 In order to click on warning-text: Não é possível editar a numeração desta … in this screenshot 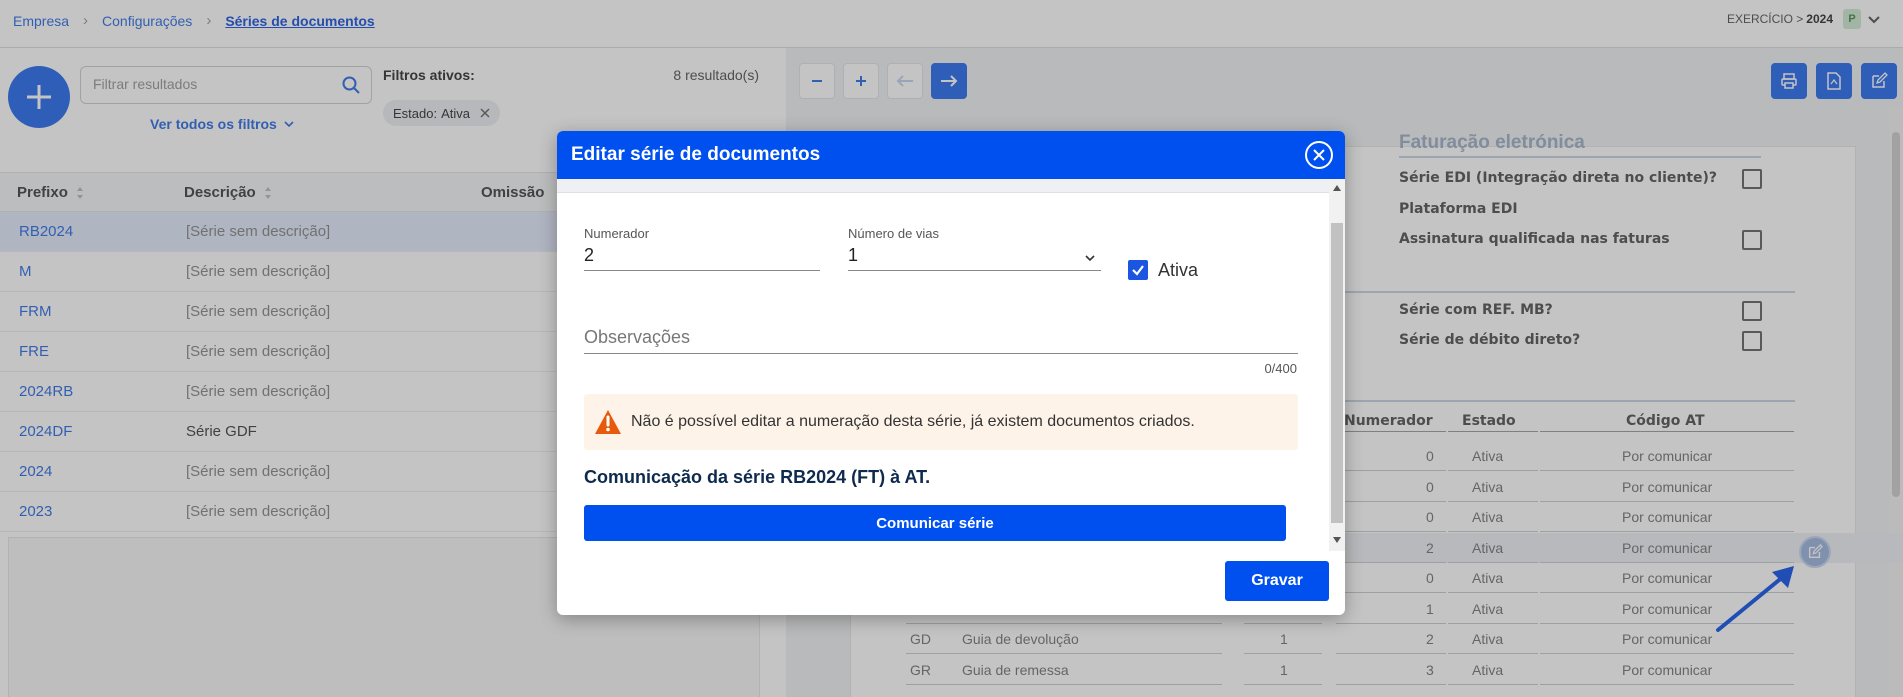, I will do `click(913, 421)`.